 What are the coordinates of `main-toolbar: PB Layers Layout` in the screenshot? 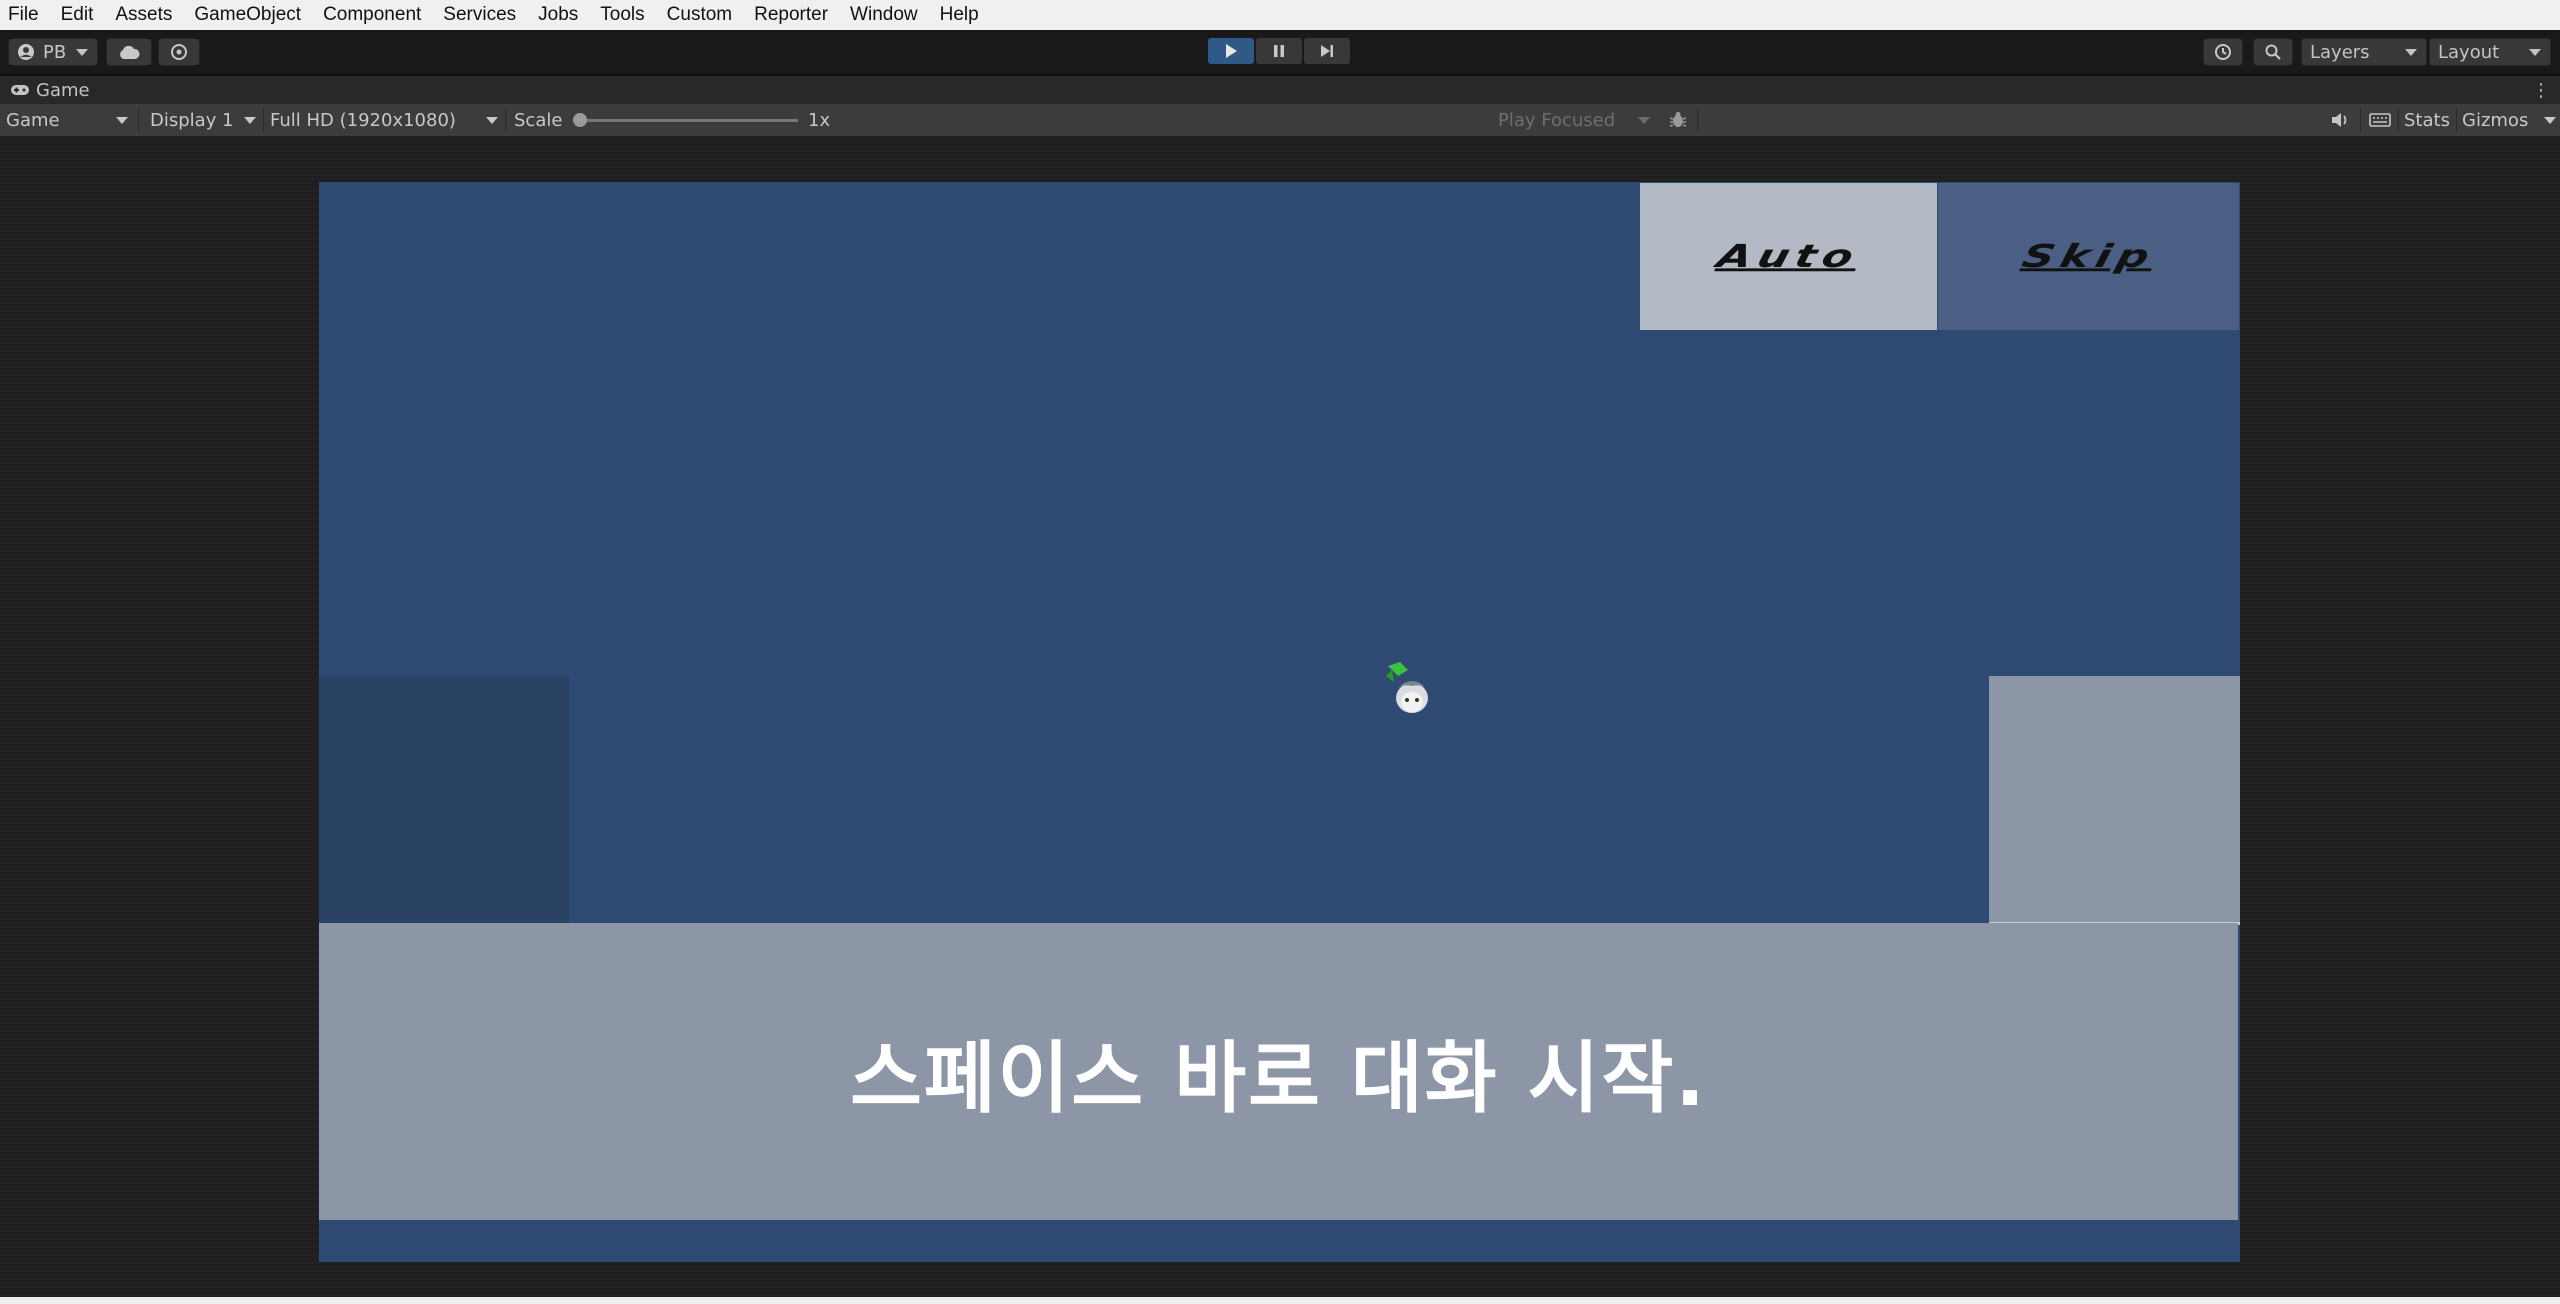 It's located at (1280, 53).